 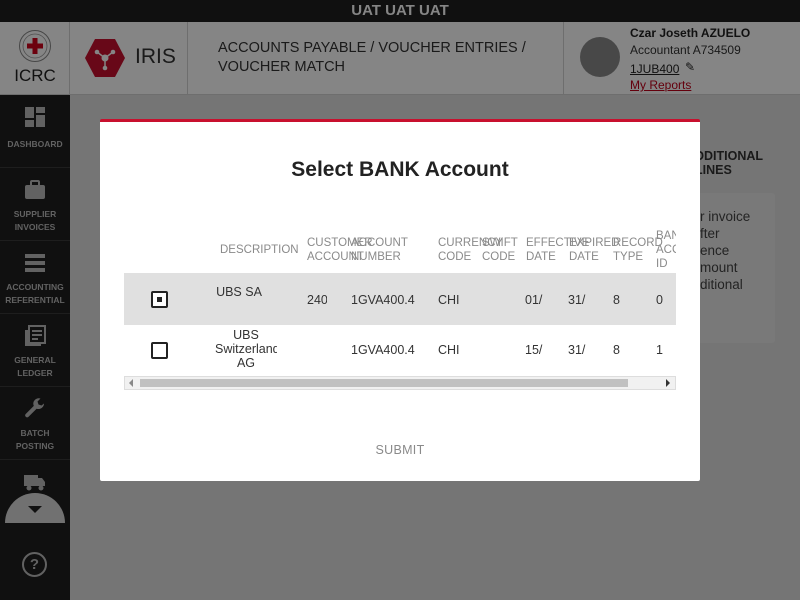 I want to click on cell-bank-acc-id: 0, so click(x=659, y=300).